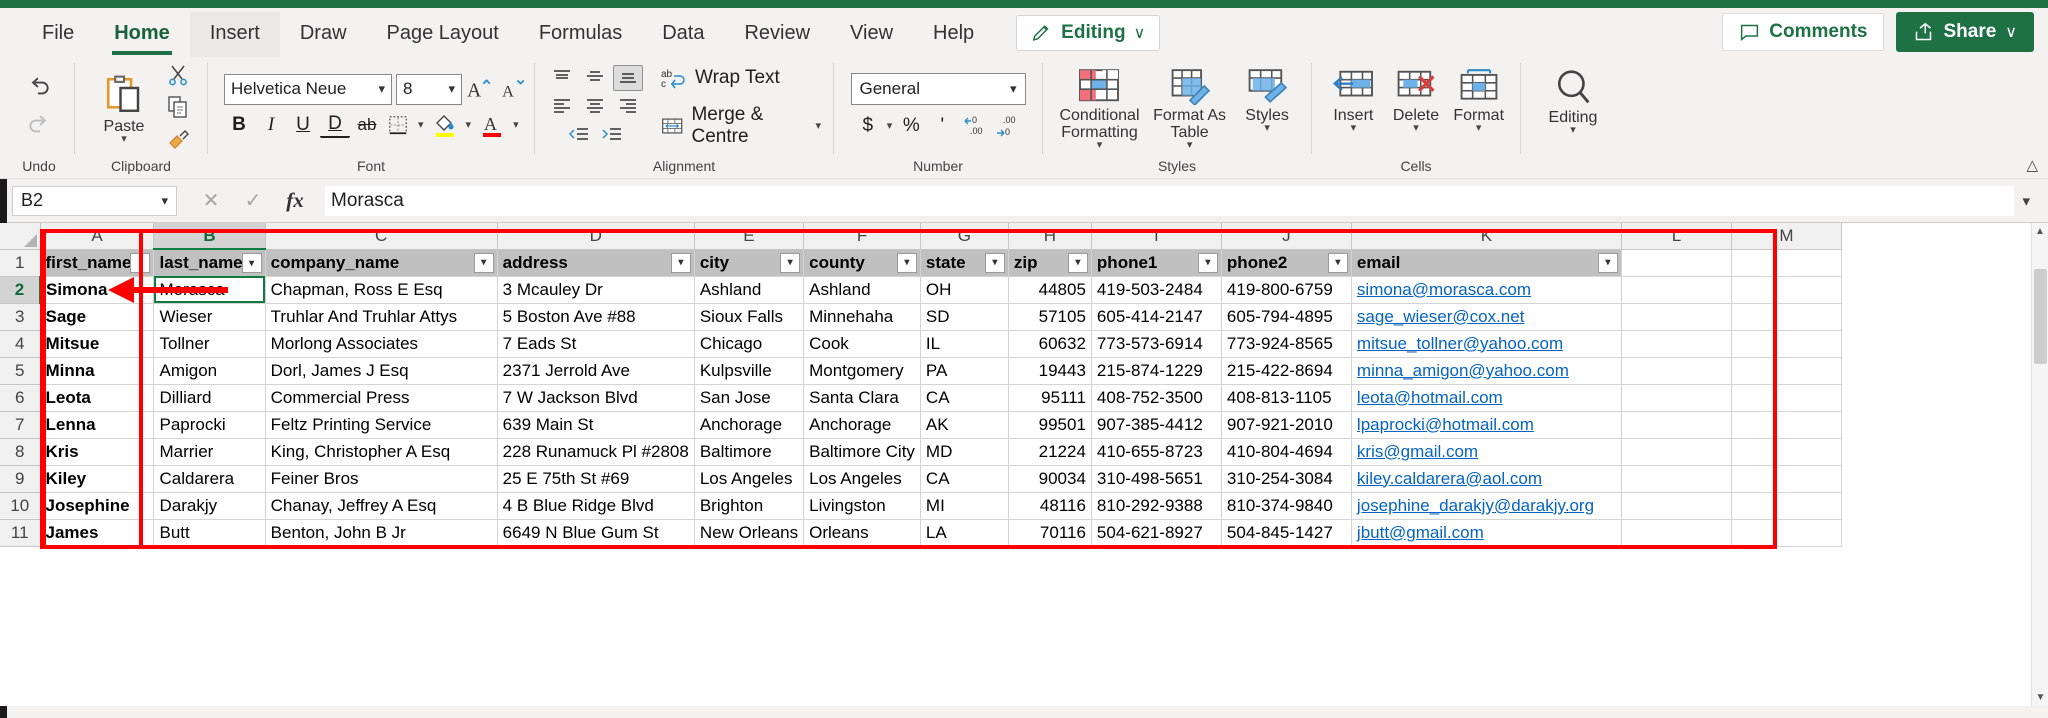 The image size is (2048, 718). What do you see at coordinates (579, 136) in the screenshot?
I see `decrease-indent-button` at bounding box center [579, 136].